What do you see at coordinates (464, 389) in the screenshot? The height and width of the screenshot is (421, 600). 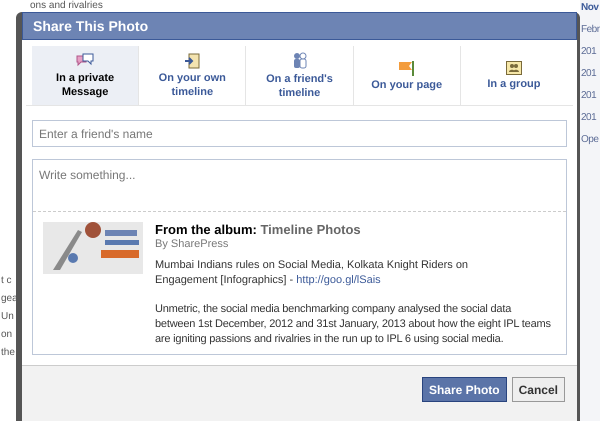 I see `share-button: Share Photo` at bounding box center [464, 389].